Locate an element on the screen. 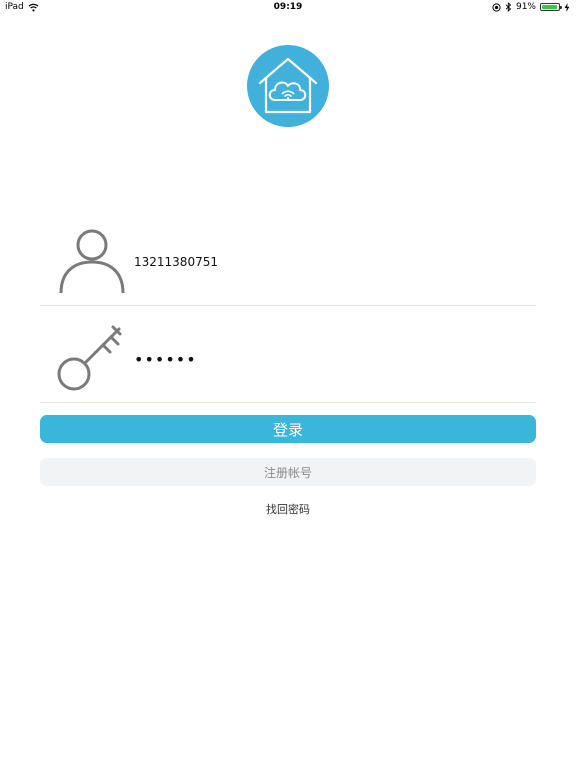 The height and width of the screenshot is (768, 576). battery-fill is located at coordinates (549, 7).